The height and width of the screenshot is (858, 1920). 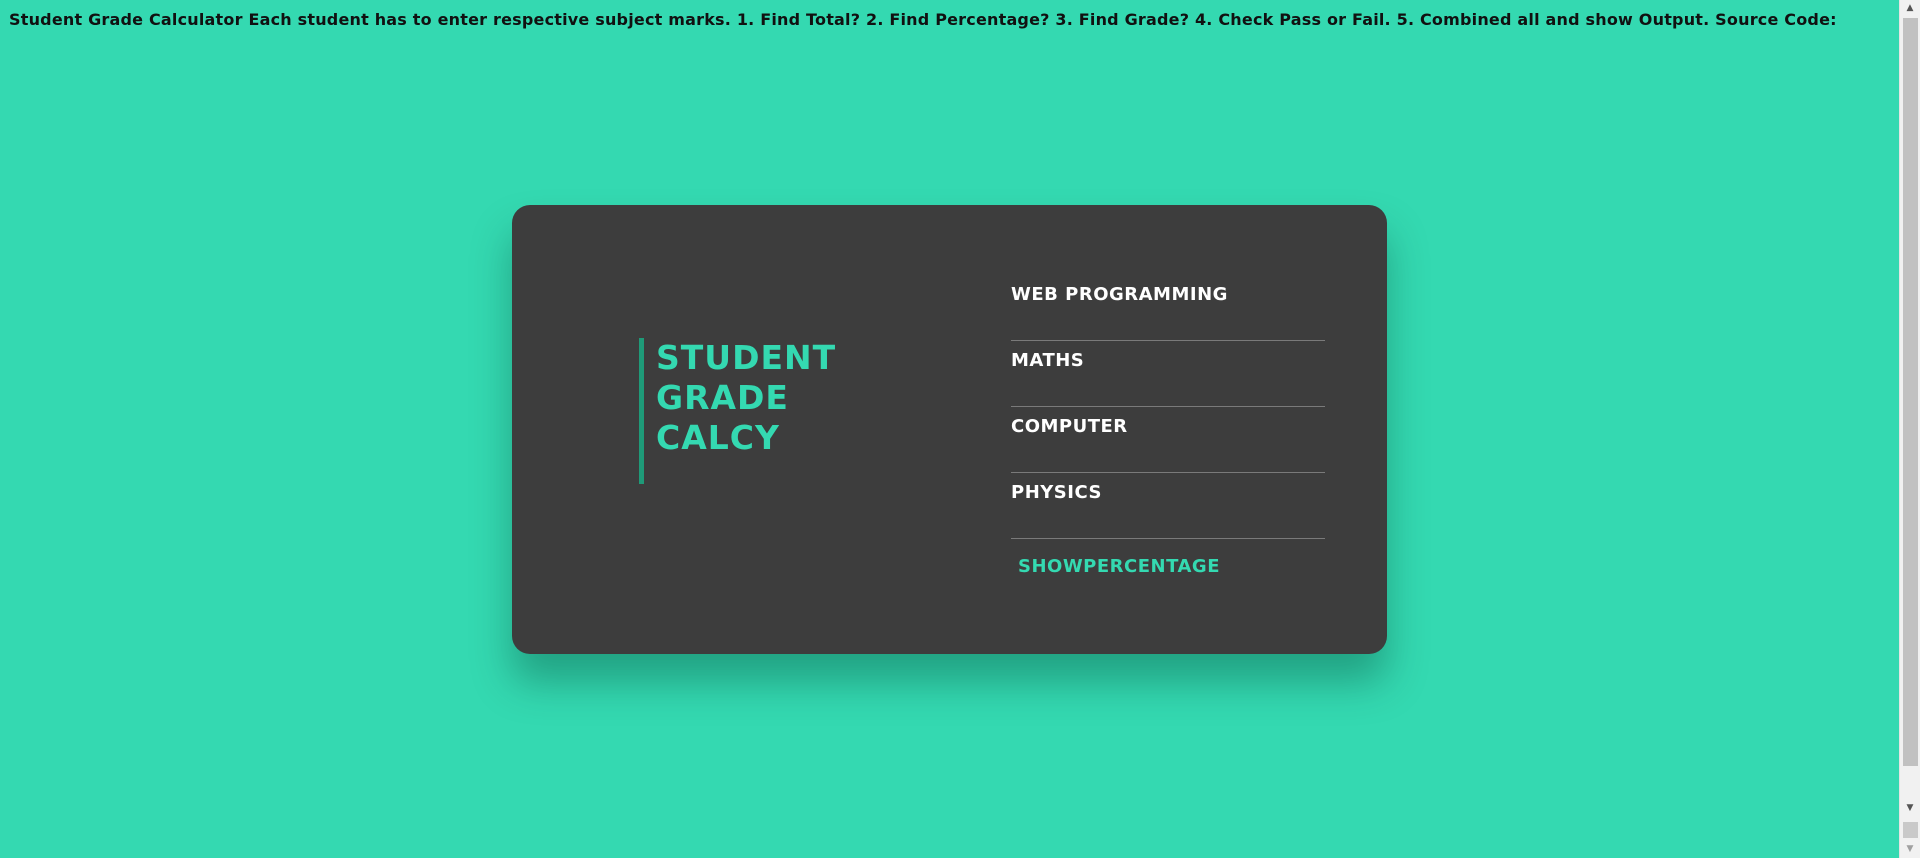 I want to click on scroll-up-icon: ▲, so click(x=1910, y=8).